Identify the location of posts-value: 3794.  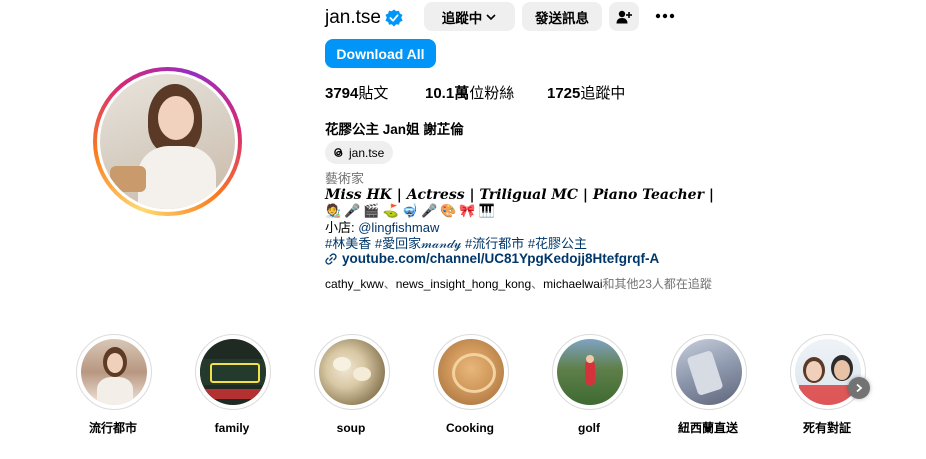
(342, 93).